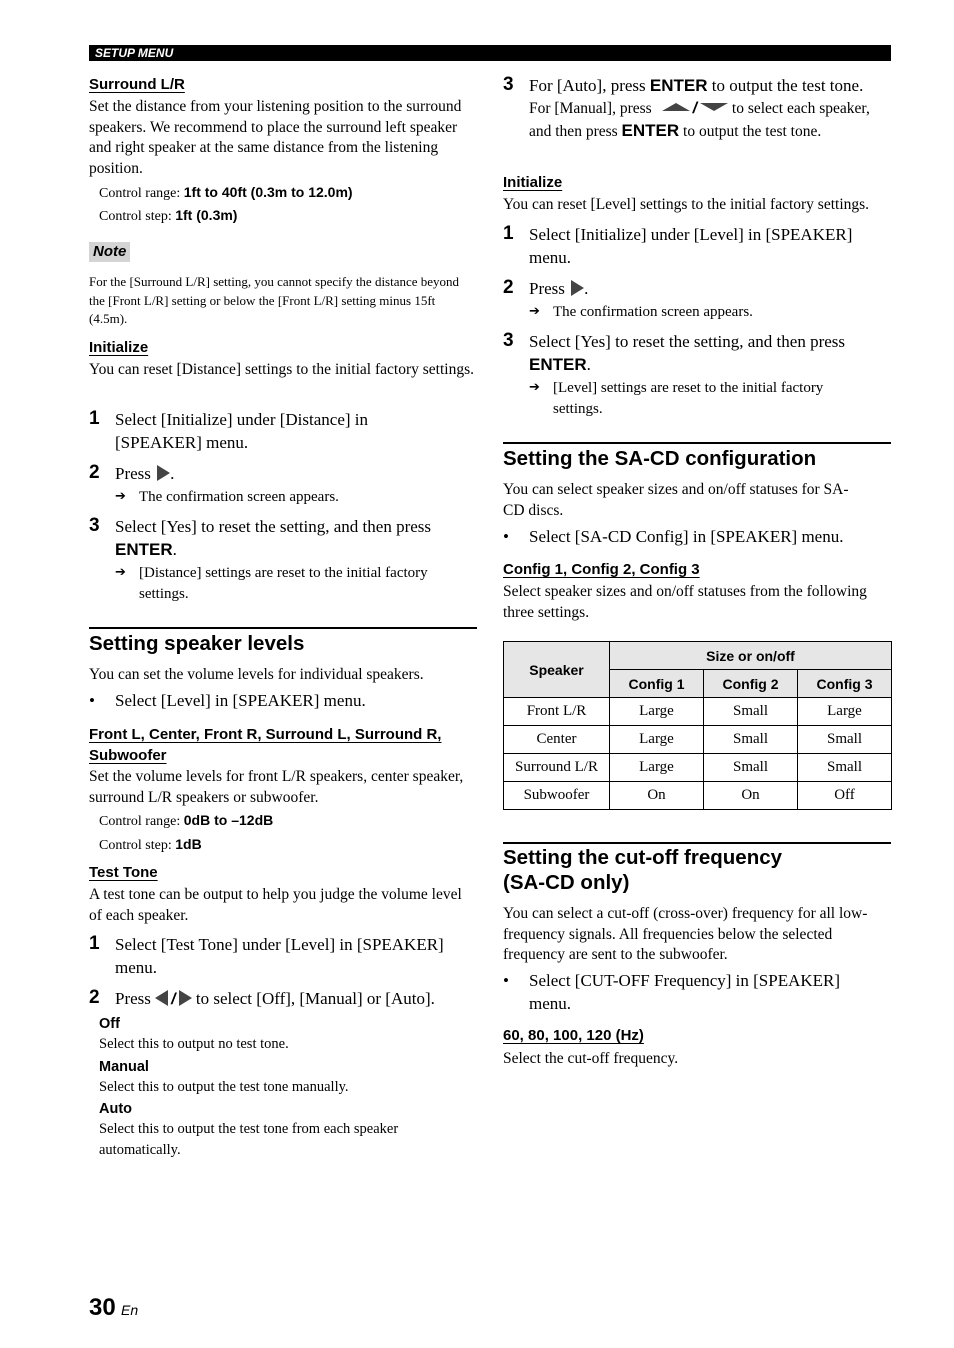 The image size is (954, 1348). What do you see at coordinates (162, 998) in the screenshot?
I see `left-arrow-key-icon` at bounding box center [162, 998].